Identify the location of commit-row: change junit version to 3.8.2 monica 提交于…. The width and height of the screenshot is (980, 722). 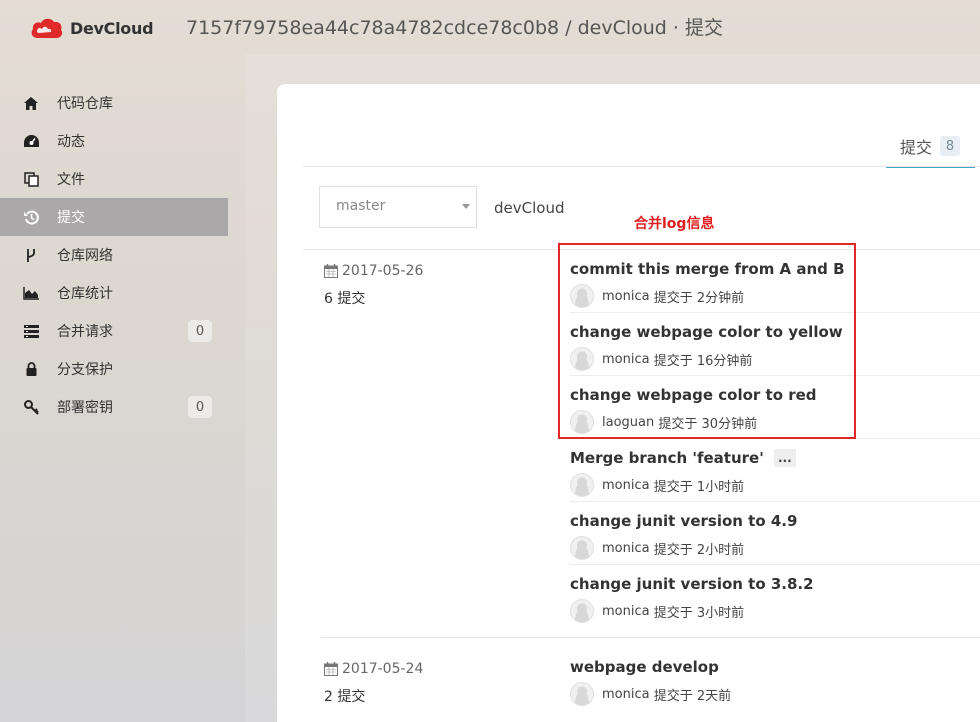
(775, 596).